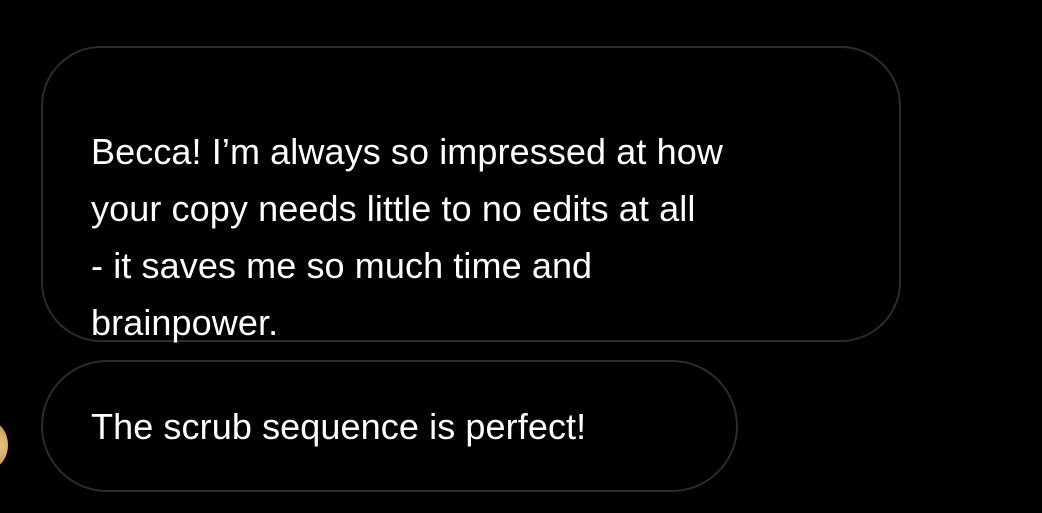 The height and width of the screenshot is (513, 1042). What do you see at coordinates (4, 445) in the screenshot?
I see `sender-avatar` at bounding box center [4, 445].